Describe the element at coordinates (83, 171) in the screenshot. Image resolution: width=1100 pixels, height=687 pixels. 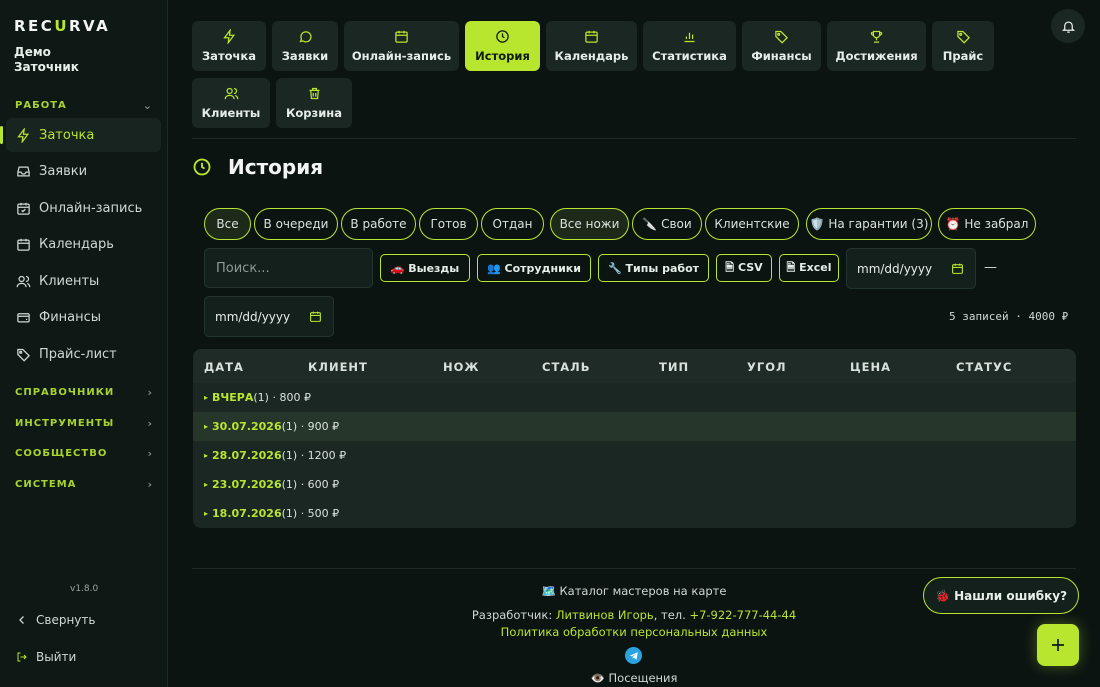
I see `sidebar-item-requests: Заявки` at that location.